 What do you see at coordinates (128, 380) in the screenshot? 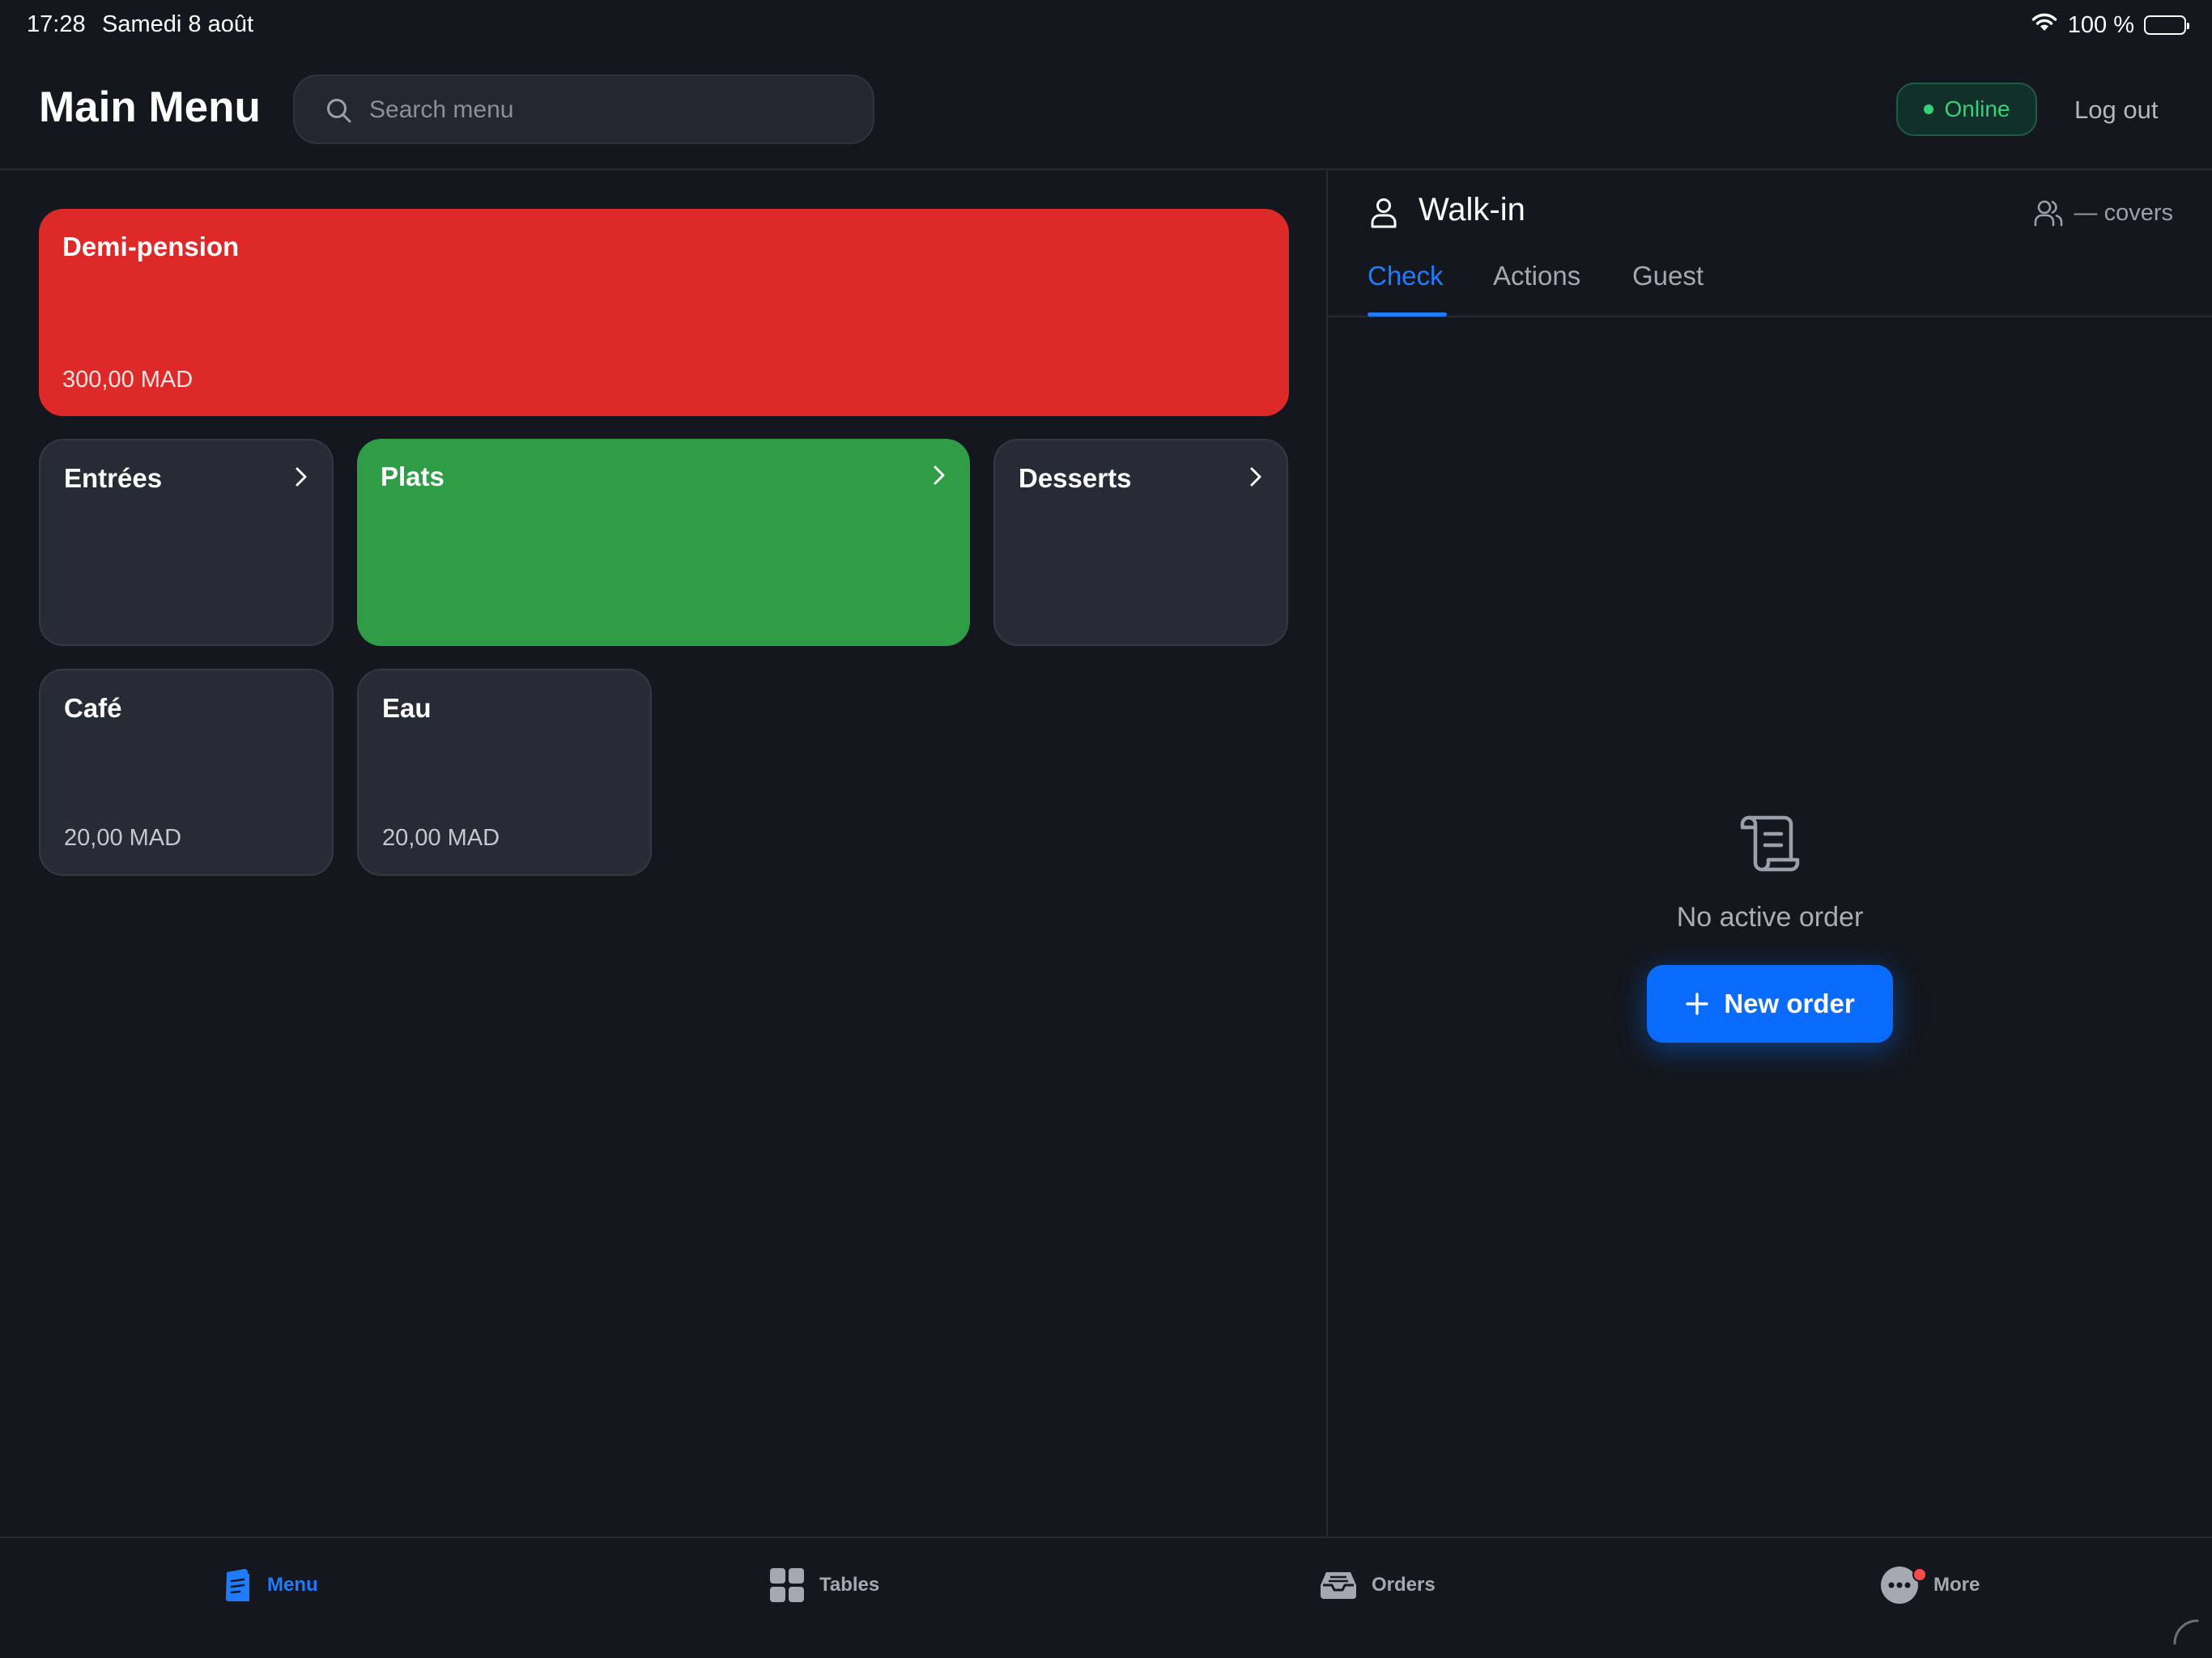
I see `menu-item-price: 300,00 MAD` at bounding box center [128, 380].